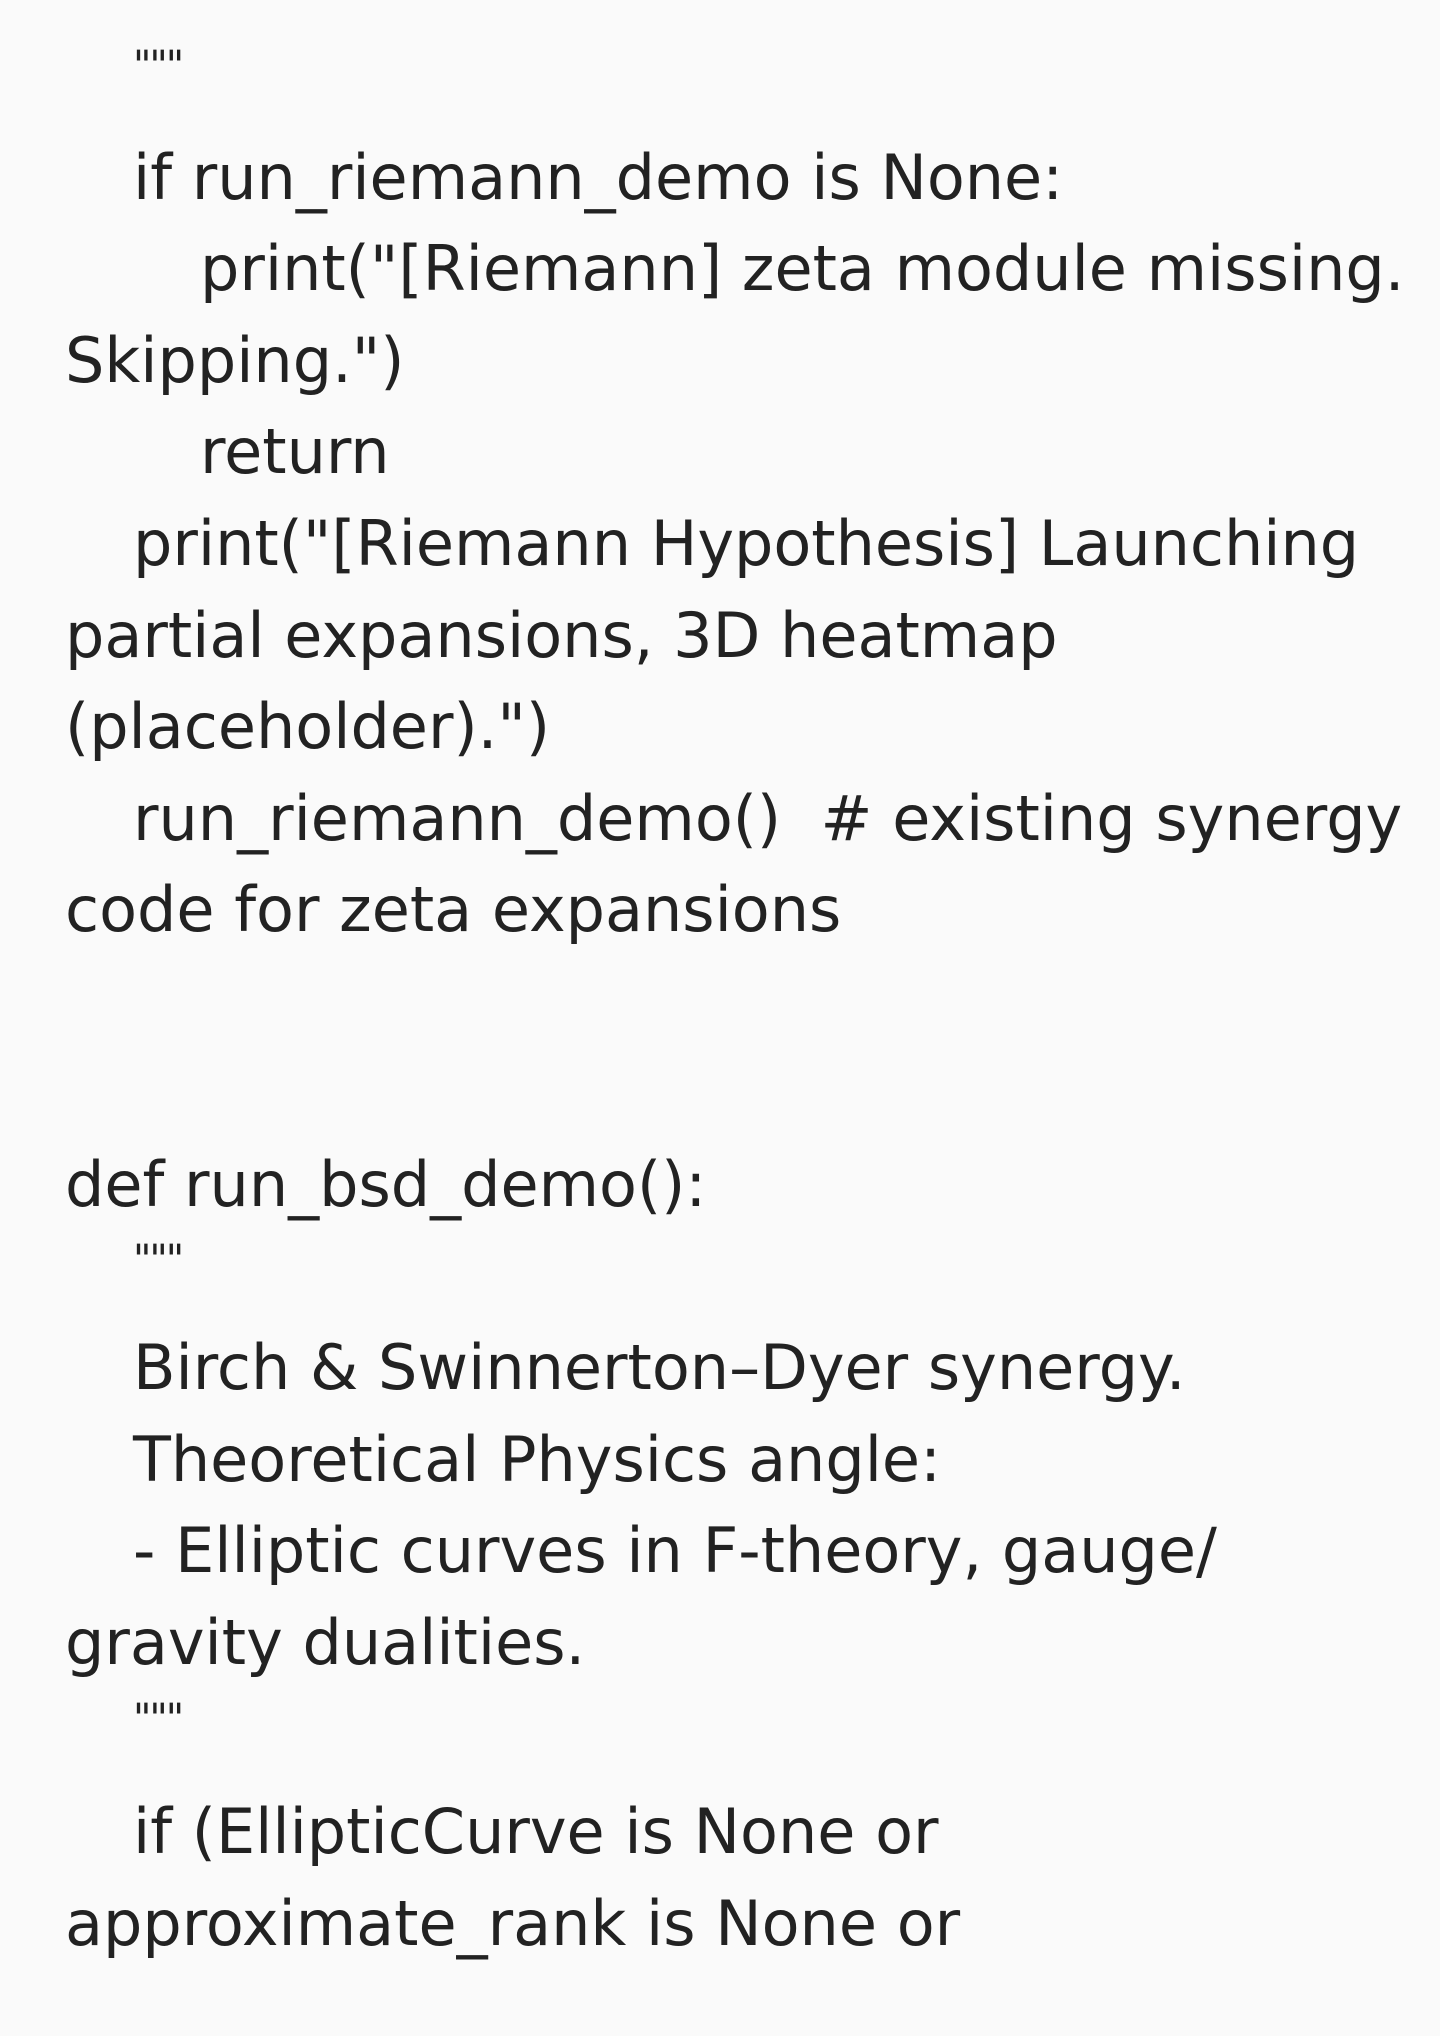 The height and width of the screenshot is (2036, 1440). Describe the element at coordinates (598, 177) in the screenshot. I see `code-line-if-riemann: if run_riemann_demo is None:` at that location.